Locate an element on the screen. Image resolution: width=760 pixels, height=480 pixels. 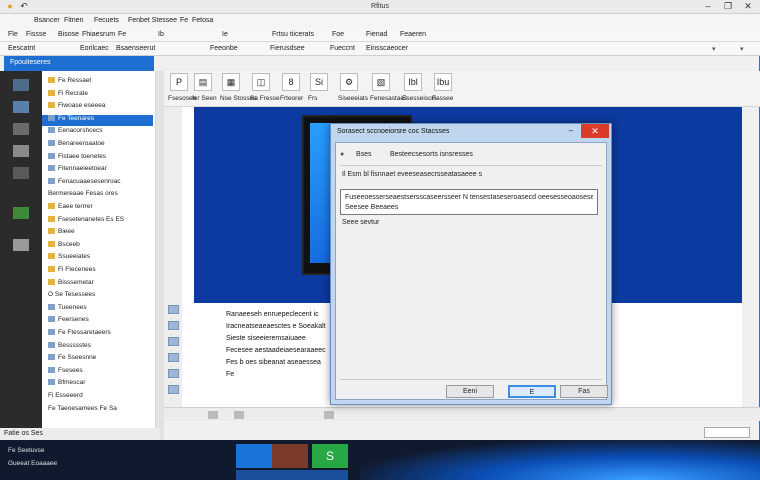
nav-item: Eaee terrrer is located at coordinates (100, 208).